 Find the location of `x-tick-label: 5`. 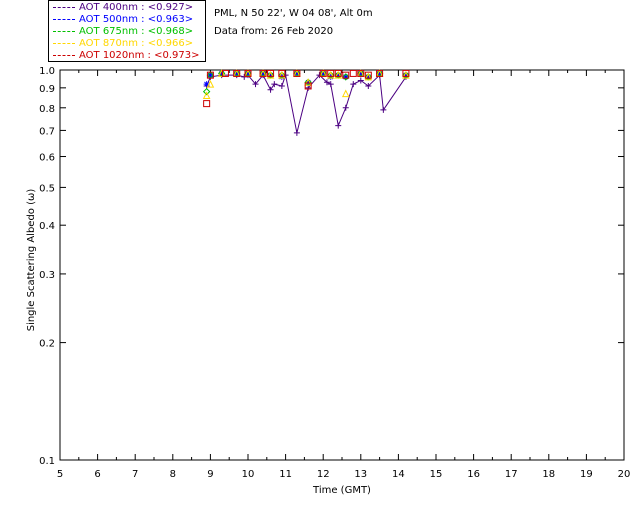

x-tick-label: 5 is located at coordinates (60, 474).